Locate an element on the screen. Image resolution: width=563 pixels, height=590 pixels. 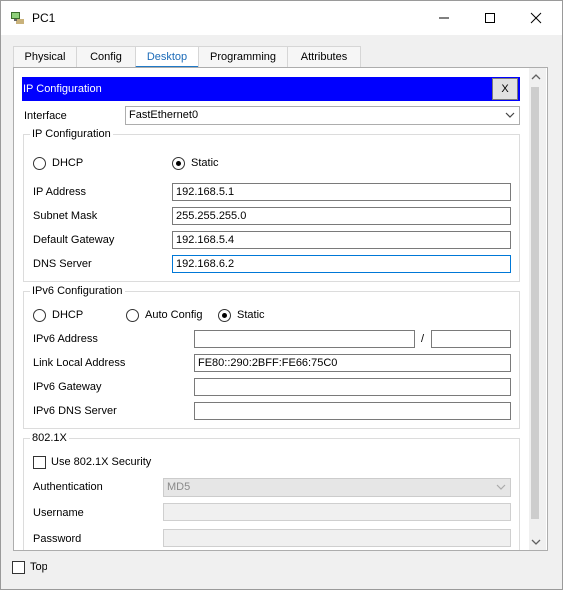
pc-app-icon is located at coordinates (18, 18).